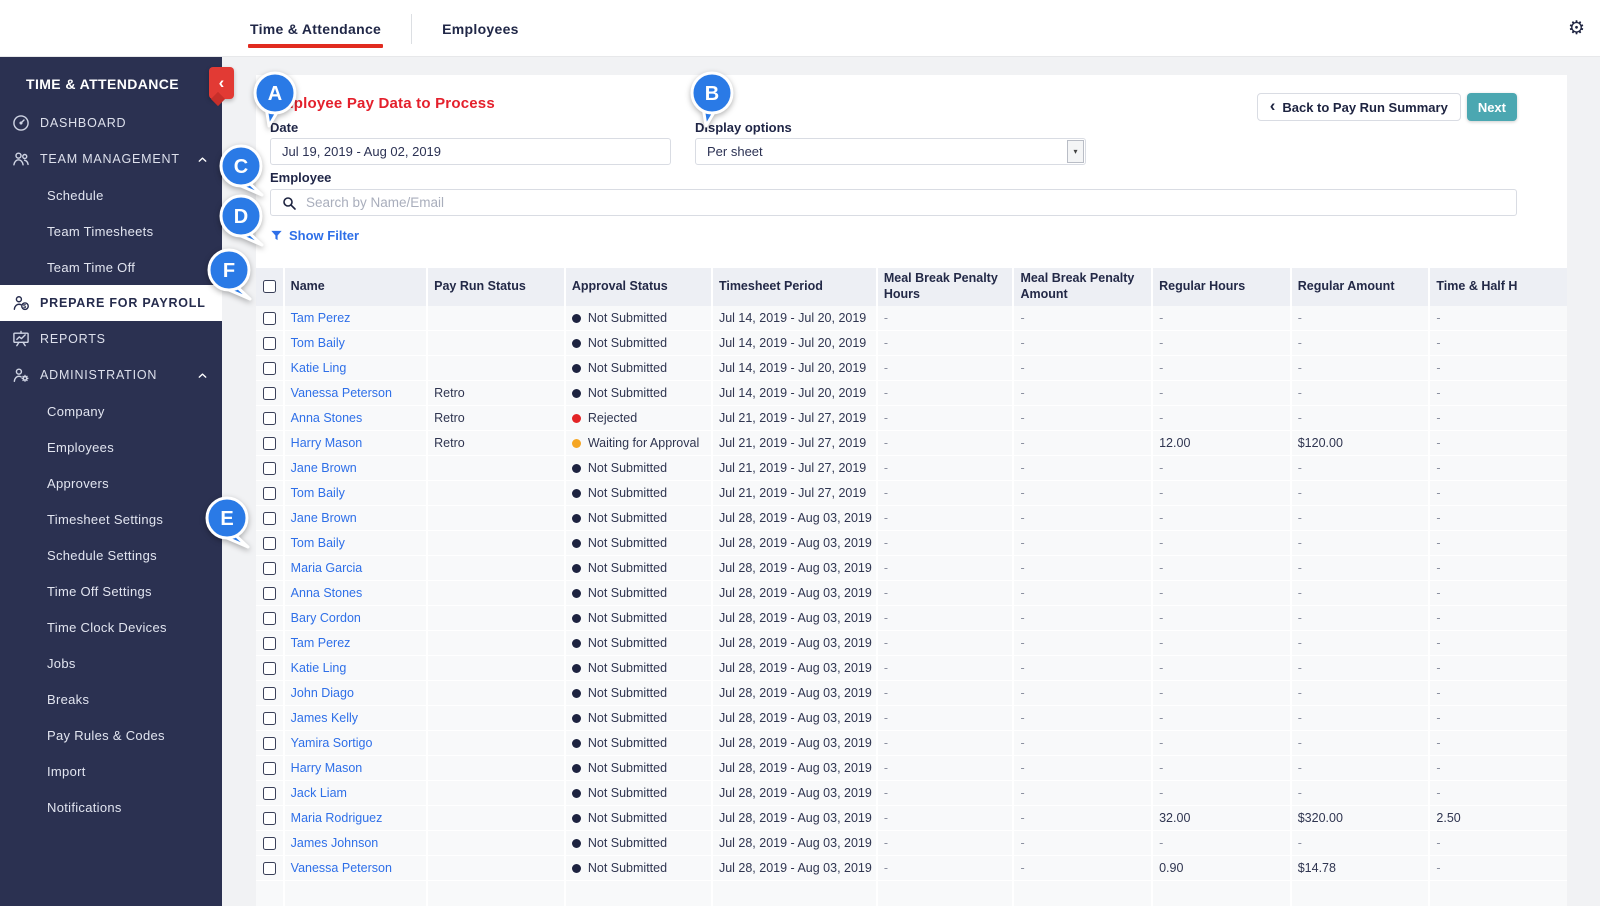 Image resolution: width=1600 pixels, height=906 pixels. What do you see at coordinates (893, 202) in the screenshot?
I see `employee-search-input: Search by Name/Email` at bounding box center [893, 202].